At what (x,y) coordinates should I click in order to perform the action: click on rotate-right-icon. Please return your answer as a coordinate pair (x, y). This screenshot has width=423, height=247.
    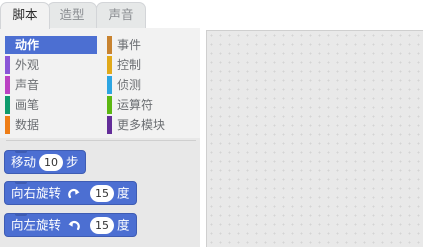
    Looking at the image, I should click on (74, 193).